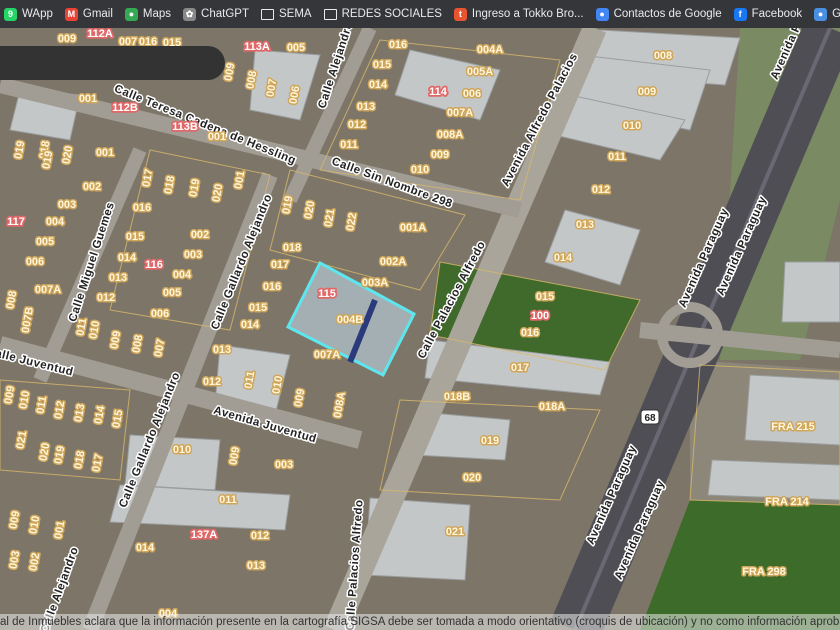  Describe the element at coordinates (667, 14) in the screenshot. I see `bookmark-label: Contactos de Google` at that location.